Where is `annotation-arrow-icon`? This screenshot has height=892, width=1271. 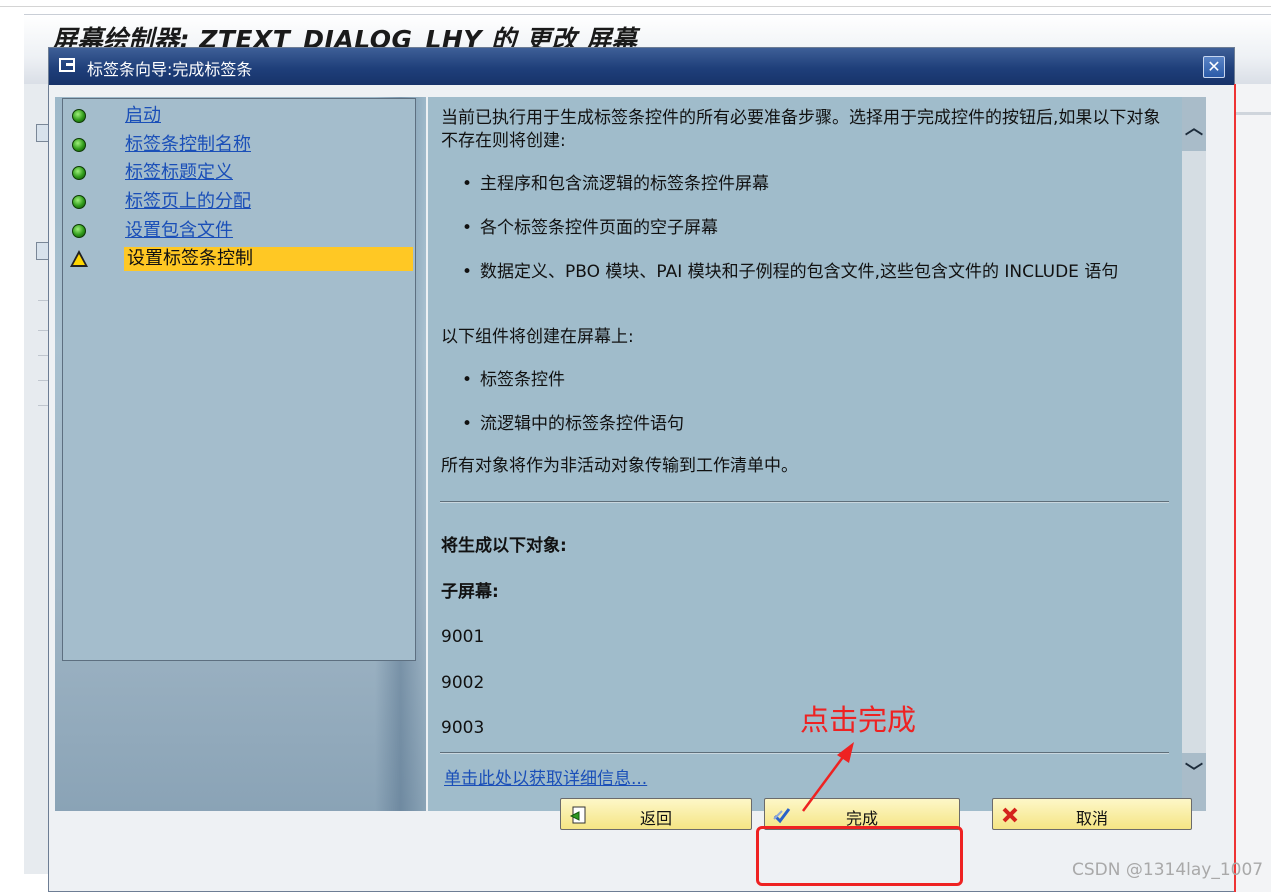
annotation-arrow-icon is located at coordinates (827, 777).